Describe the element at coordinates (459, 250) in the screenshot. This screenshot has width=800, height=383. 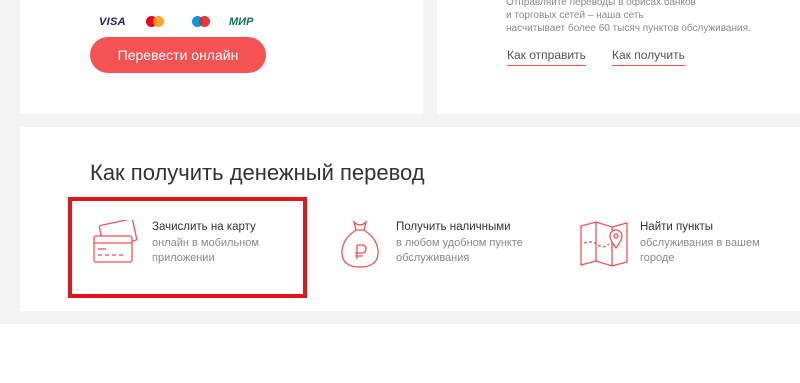
I see `option-cash-desc: в любом удобном пункте обслуживания` at that location.